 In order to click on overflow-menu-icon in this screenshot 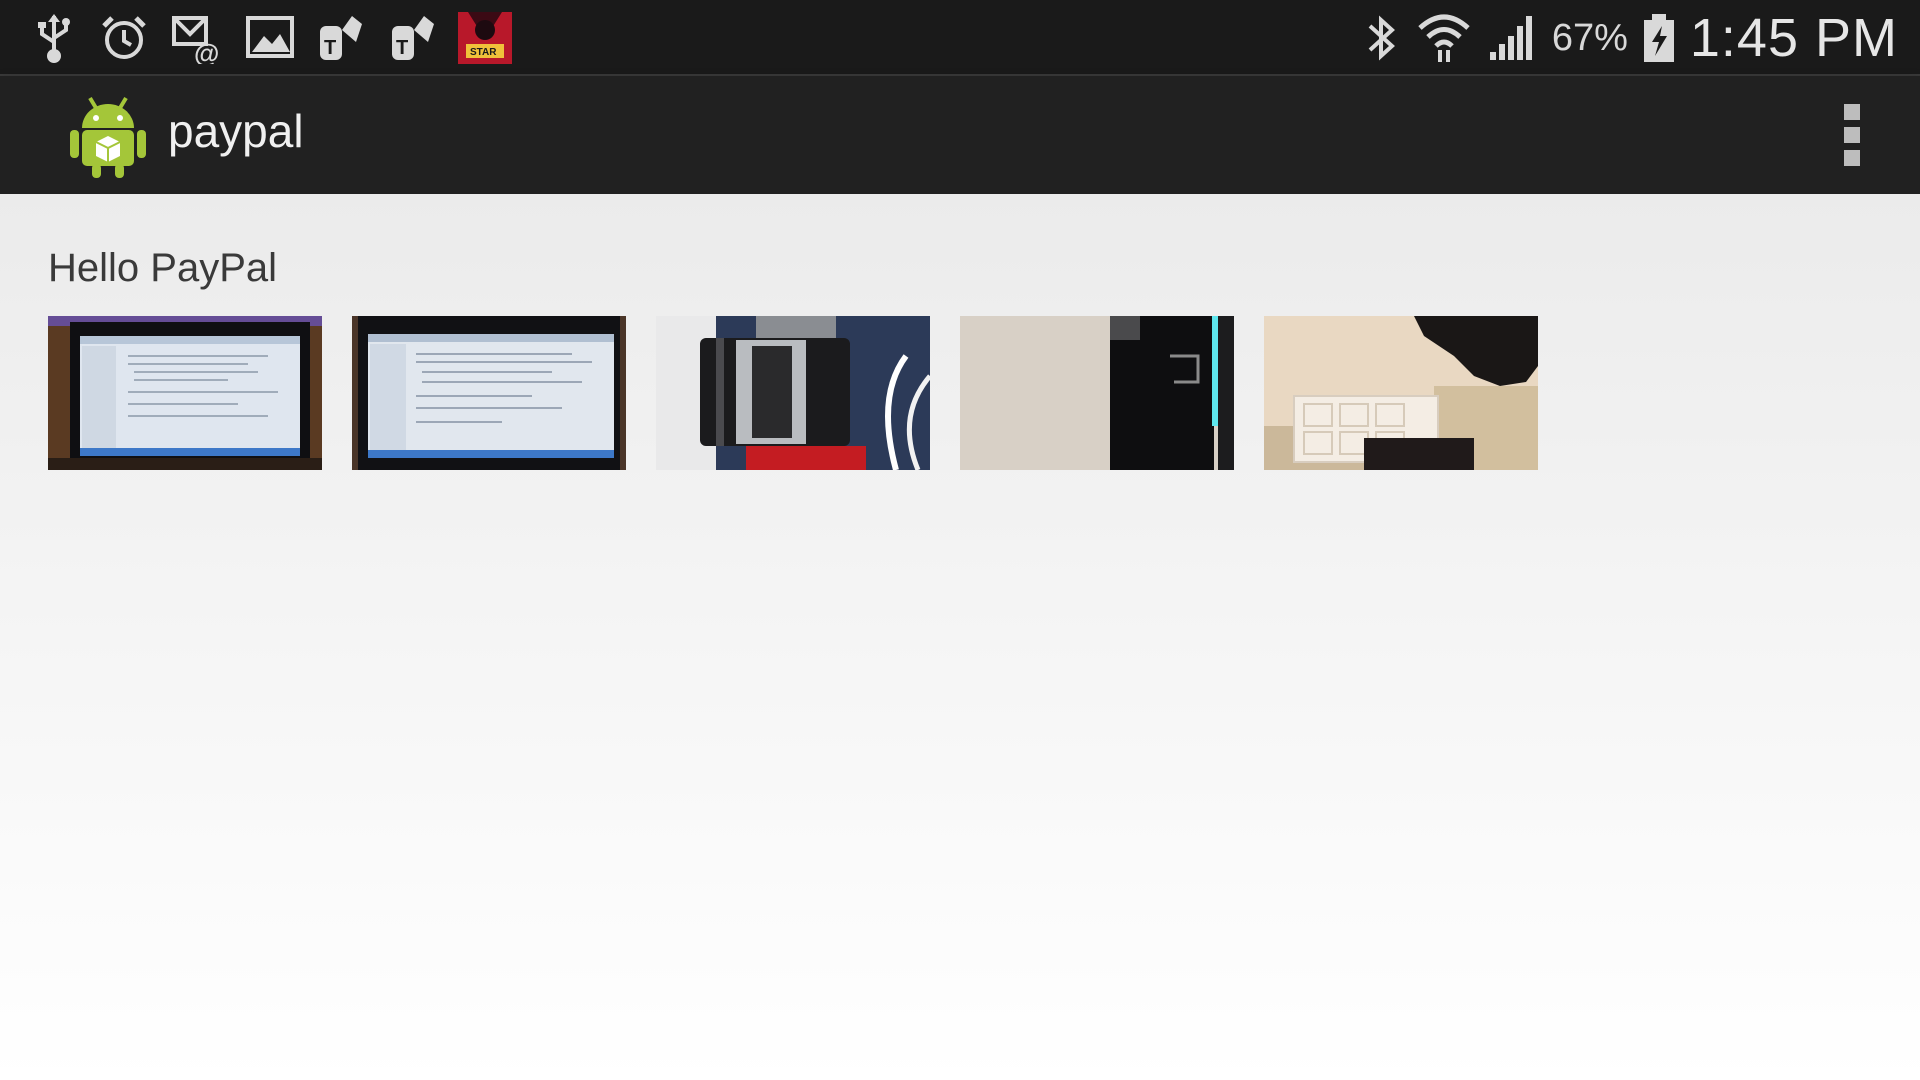, I will do `click(1853, 135)`.